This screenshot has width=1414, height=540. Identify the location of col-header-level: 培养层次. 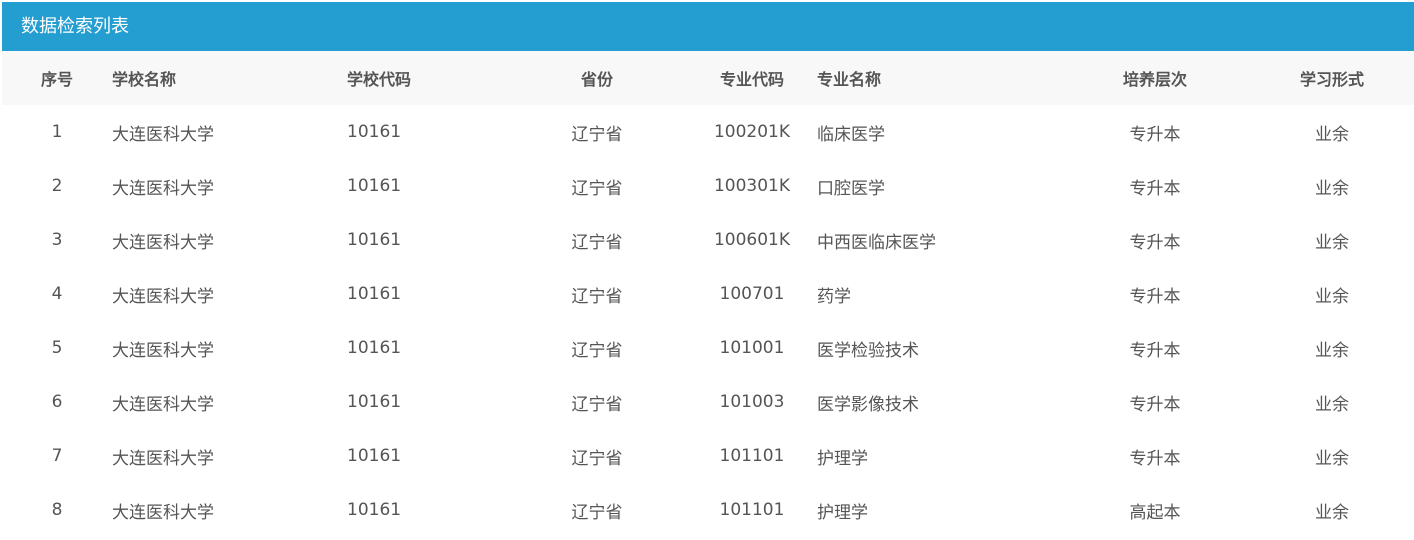
(1154, 79).